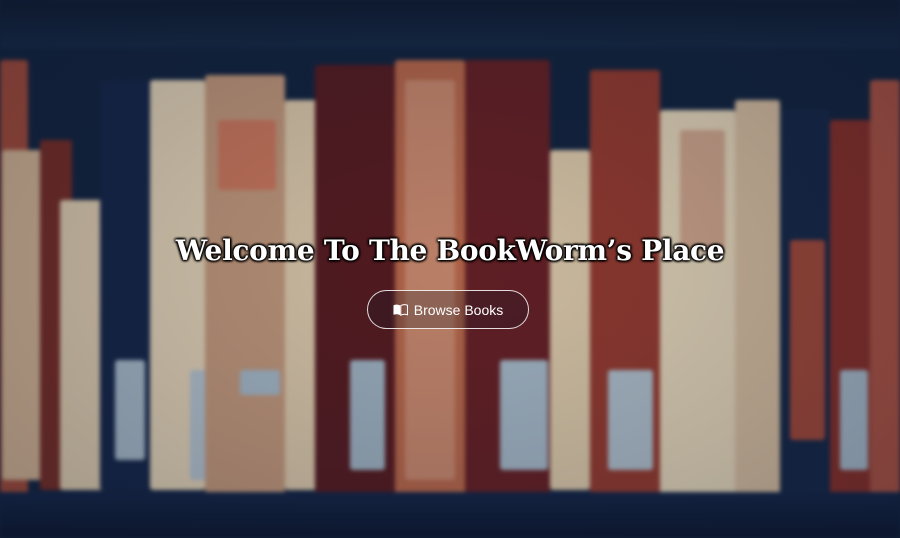 The width and height of the screenshot is (900, 538). Describe the element at coordinates (450, 250) in the screenshot. I see `hero-title: Welcome To The BookWorm’s Place` at that location.